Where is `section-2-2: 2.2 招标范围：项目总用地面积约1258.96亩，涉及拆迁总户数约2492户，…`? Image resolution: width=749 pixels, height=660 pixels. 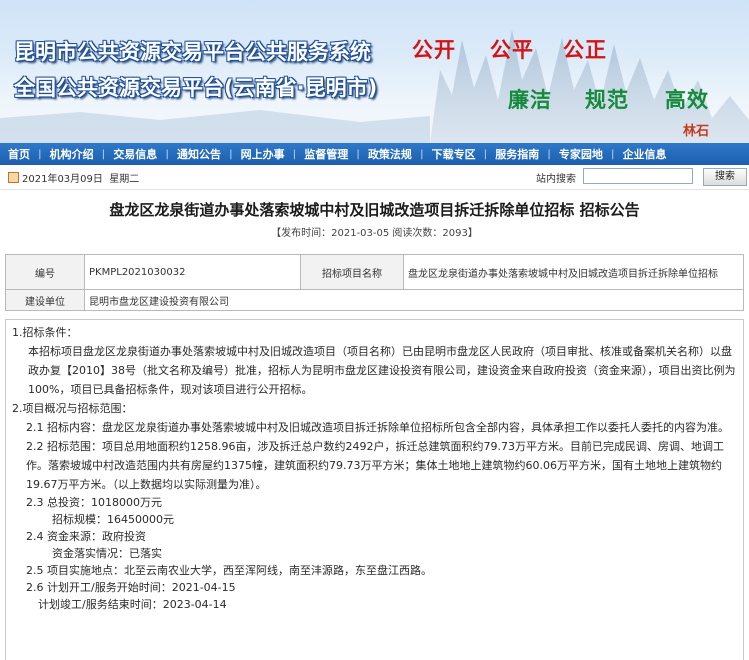 section-2-2: 2.2 招标范围：项目总用地面积约1258.96亩，涉及拆迁总户数约2492户，… is located at coordinates (375, 465).